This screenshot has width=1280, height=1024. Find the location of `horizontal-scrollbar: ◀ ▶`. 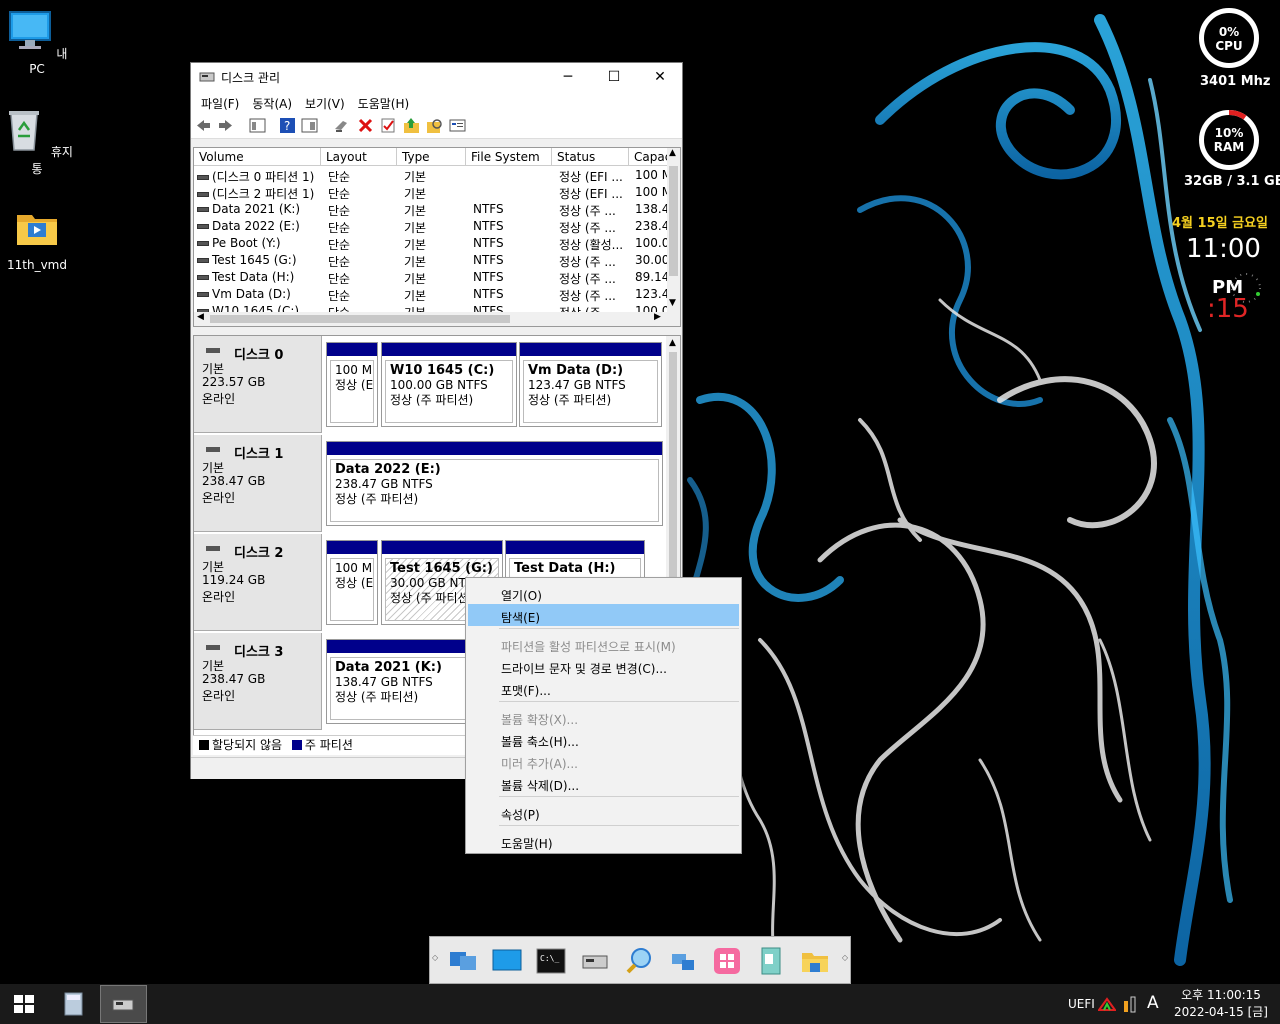

horizontal-scrollbar: ◀ ▶ is located at coordinates (437, 319).